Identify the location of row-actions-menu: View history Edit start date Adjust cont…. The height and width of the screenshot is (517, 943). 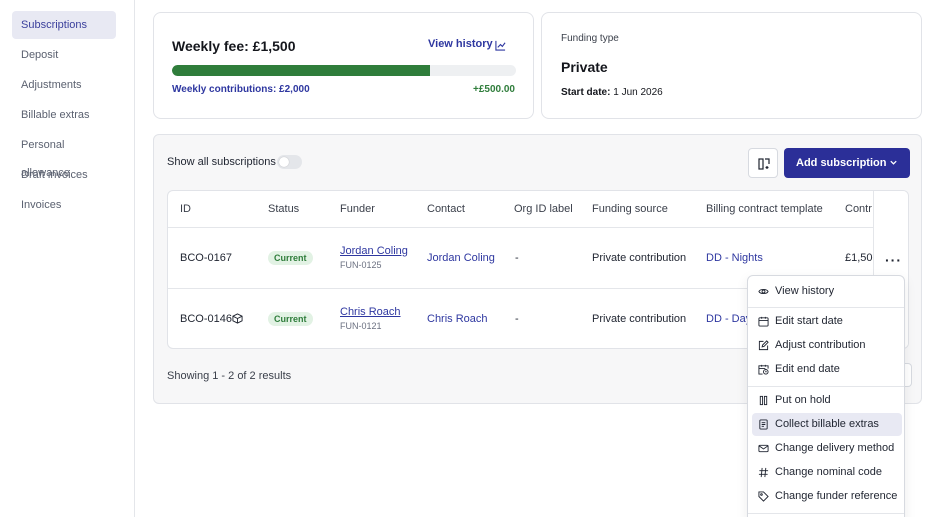
(826, 396).